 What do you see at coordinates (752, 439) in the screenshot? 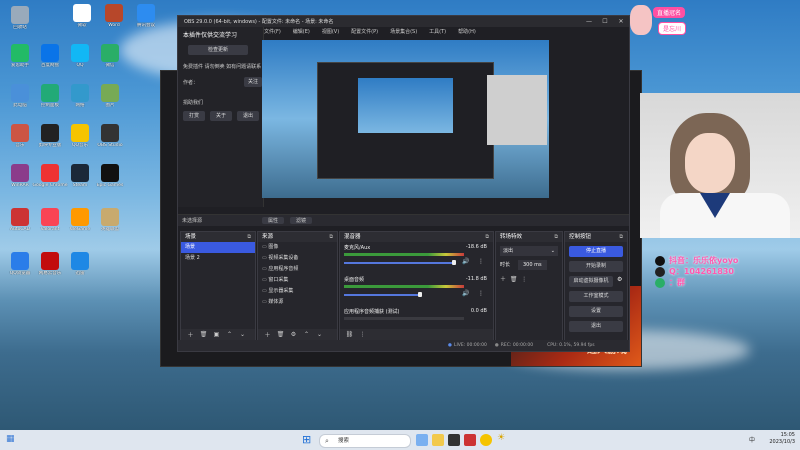
I see `ime-indicator: 中` at bounding box center [752, 439].